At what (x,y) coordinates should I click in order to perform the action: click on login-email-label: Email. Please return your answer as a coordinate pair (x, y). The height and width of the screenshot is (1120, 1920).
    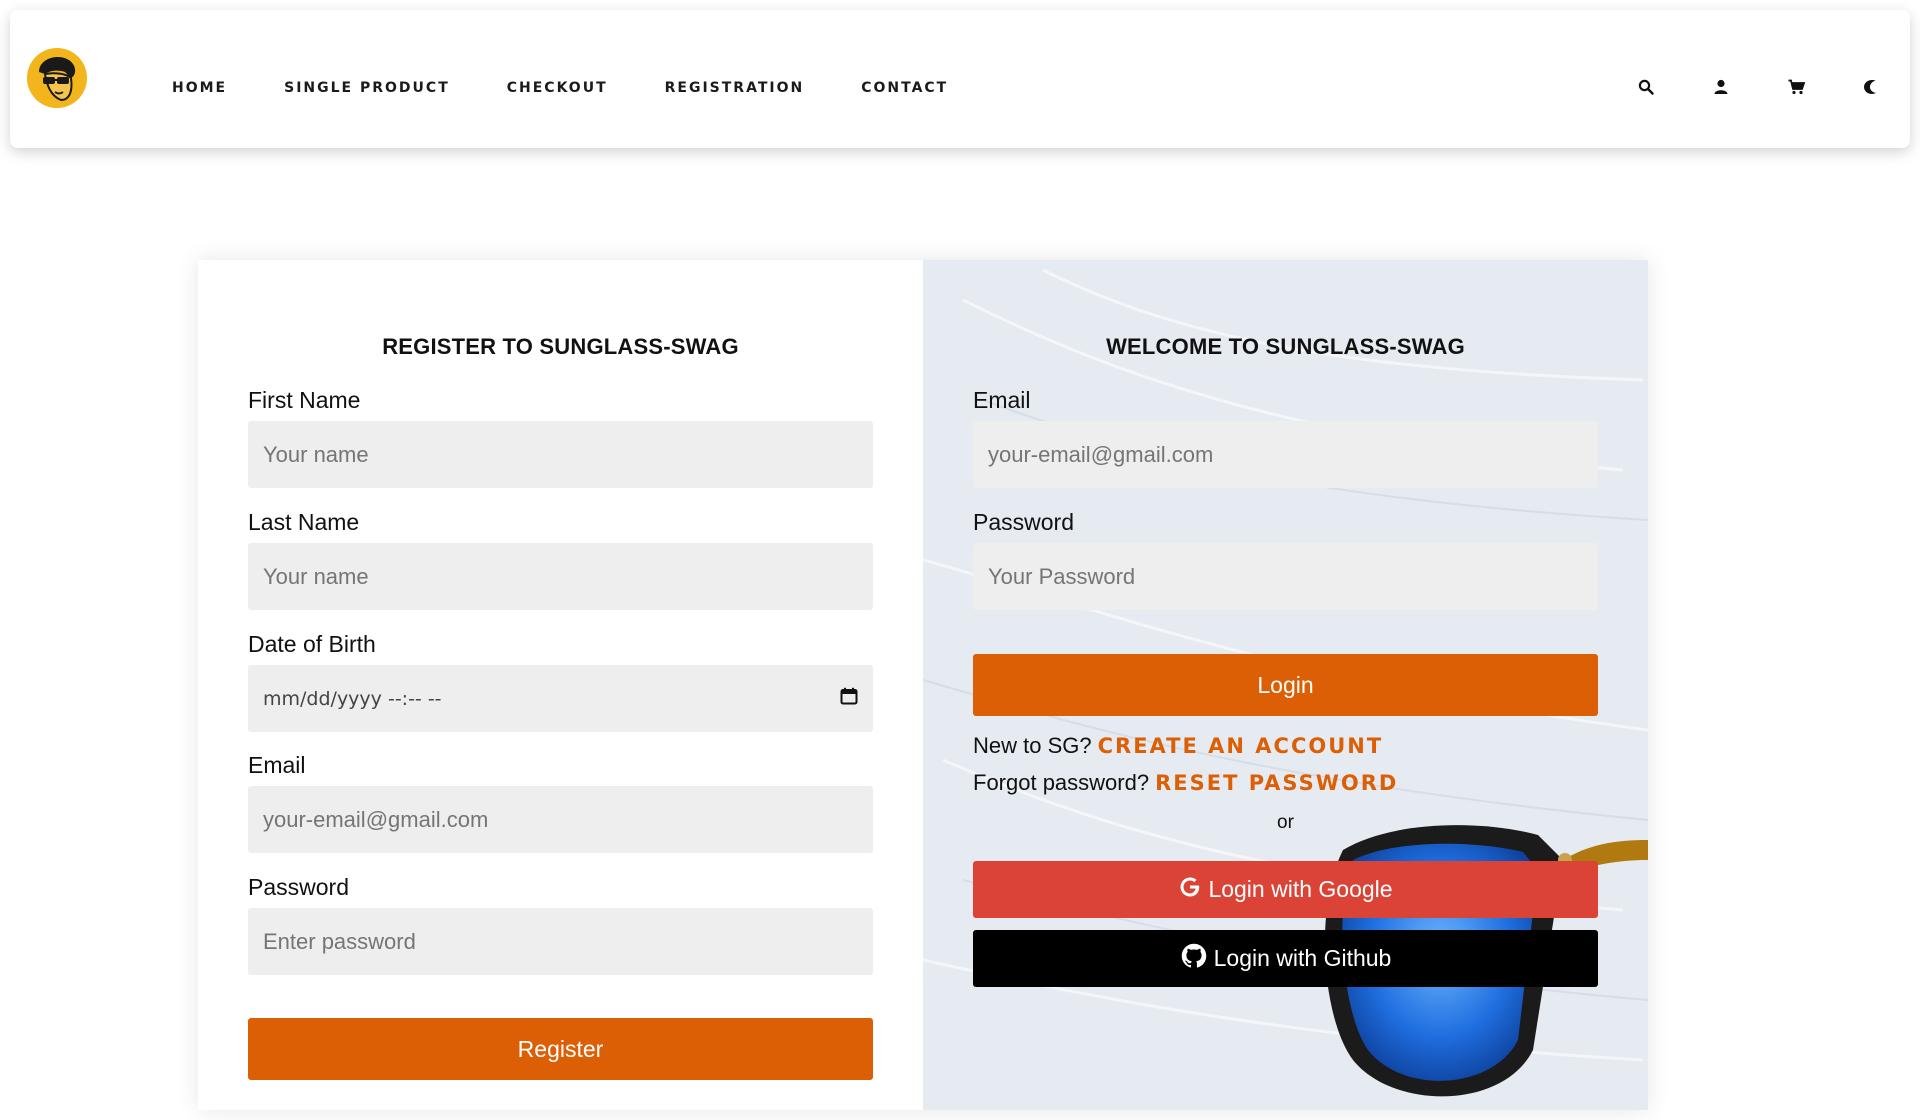
    Looking at the image, I should click on (1002, 400).